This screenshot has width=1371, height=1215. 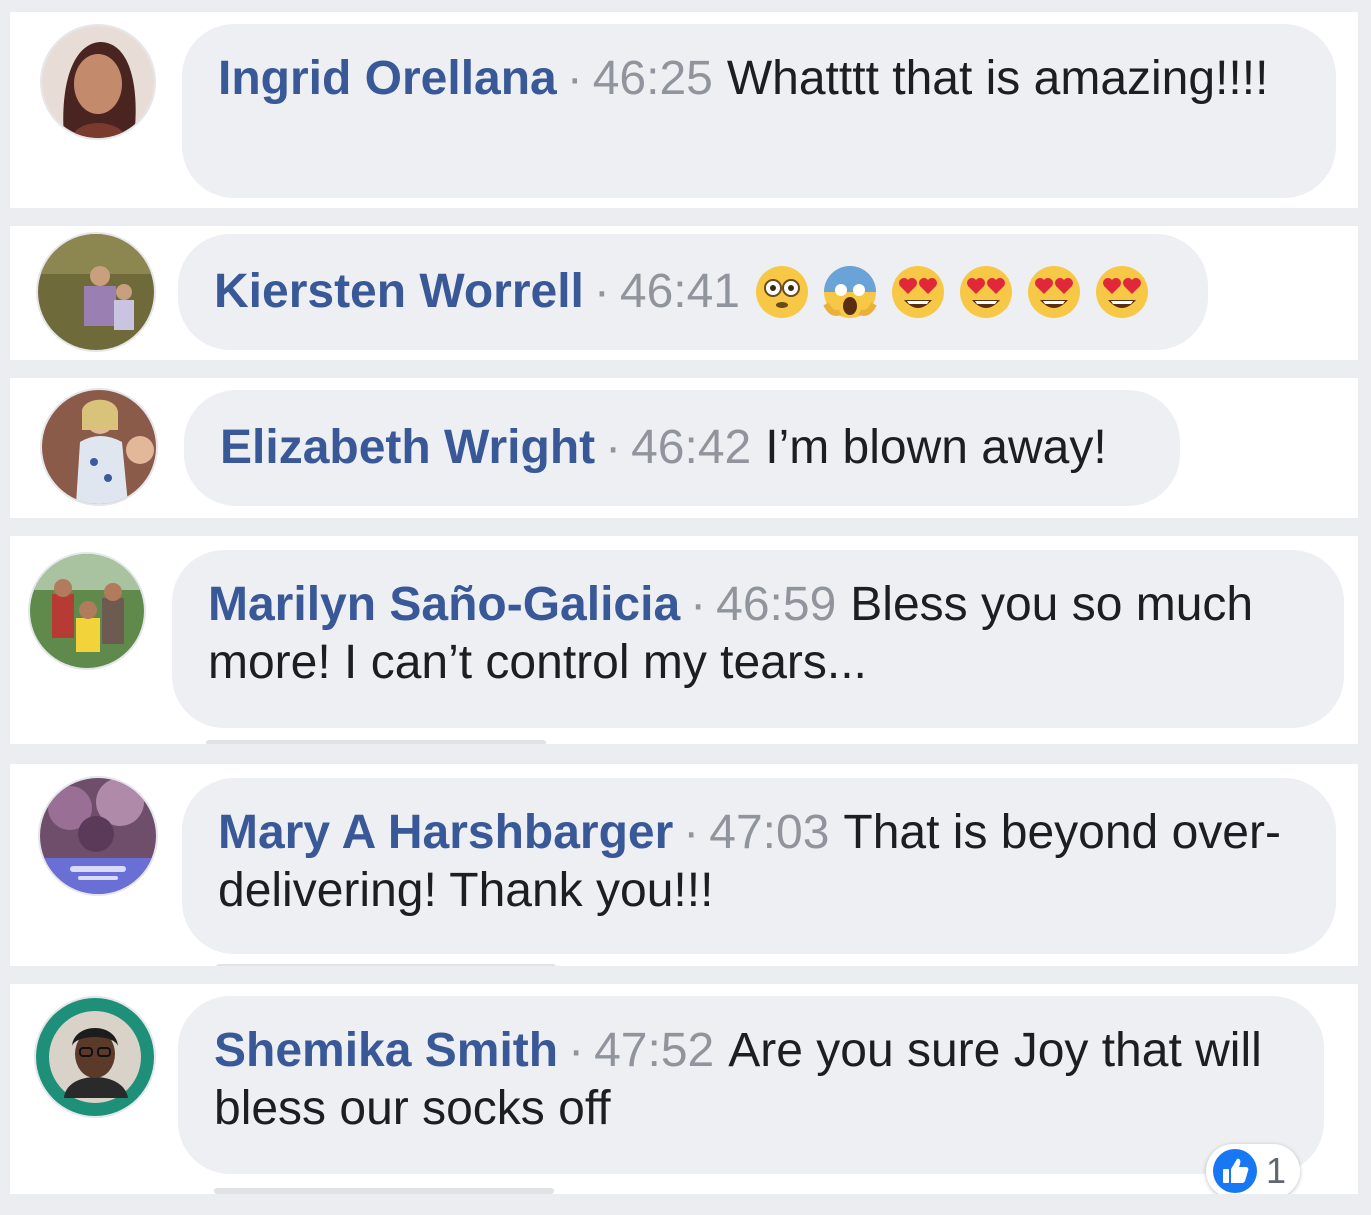 What do you see at coordinates (850, 292) in the screenshot?
I see `screaming-face-emoji` at bounding box center [850, 292].